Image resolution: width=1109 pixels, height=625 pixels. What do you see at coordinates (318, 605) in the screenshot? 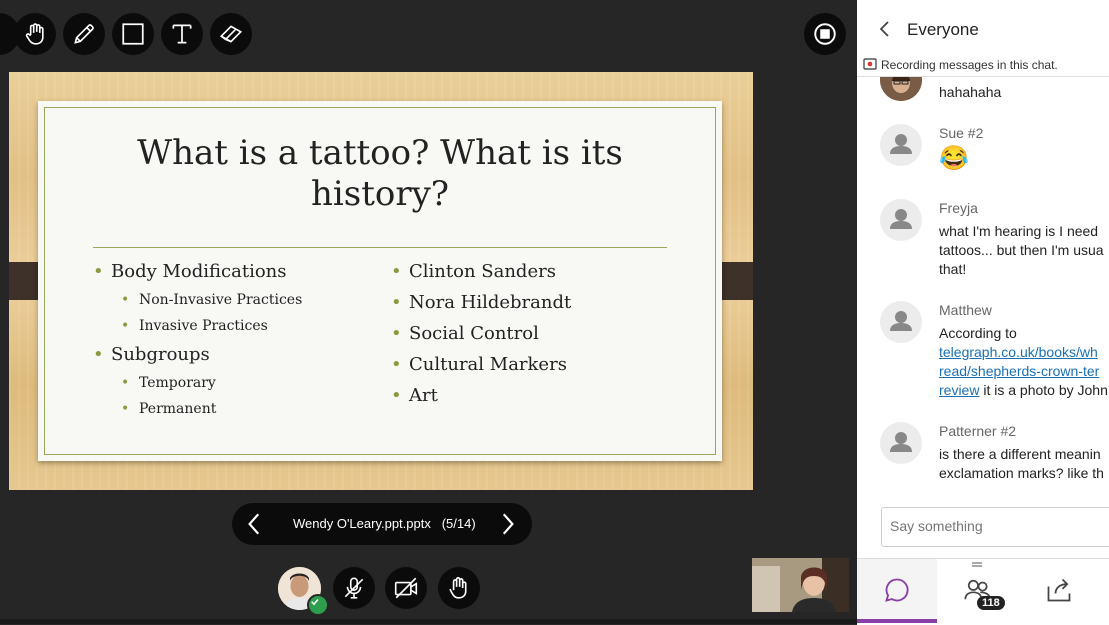
I see `status-check-icon` at bounding box center [318, 605].